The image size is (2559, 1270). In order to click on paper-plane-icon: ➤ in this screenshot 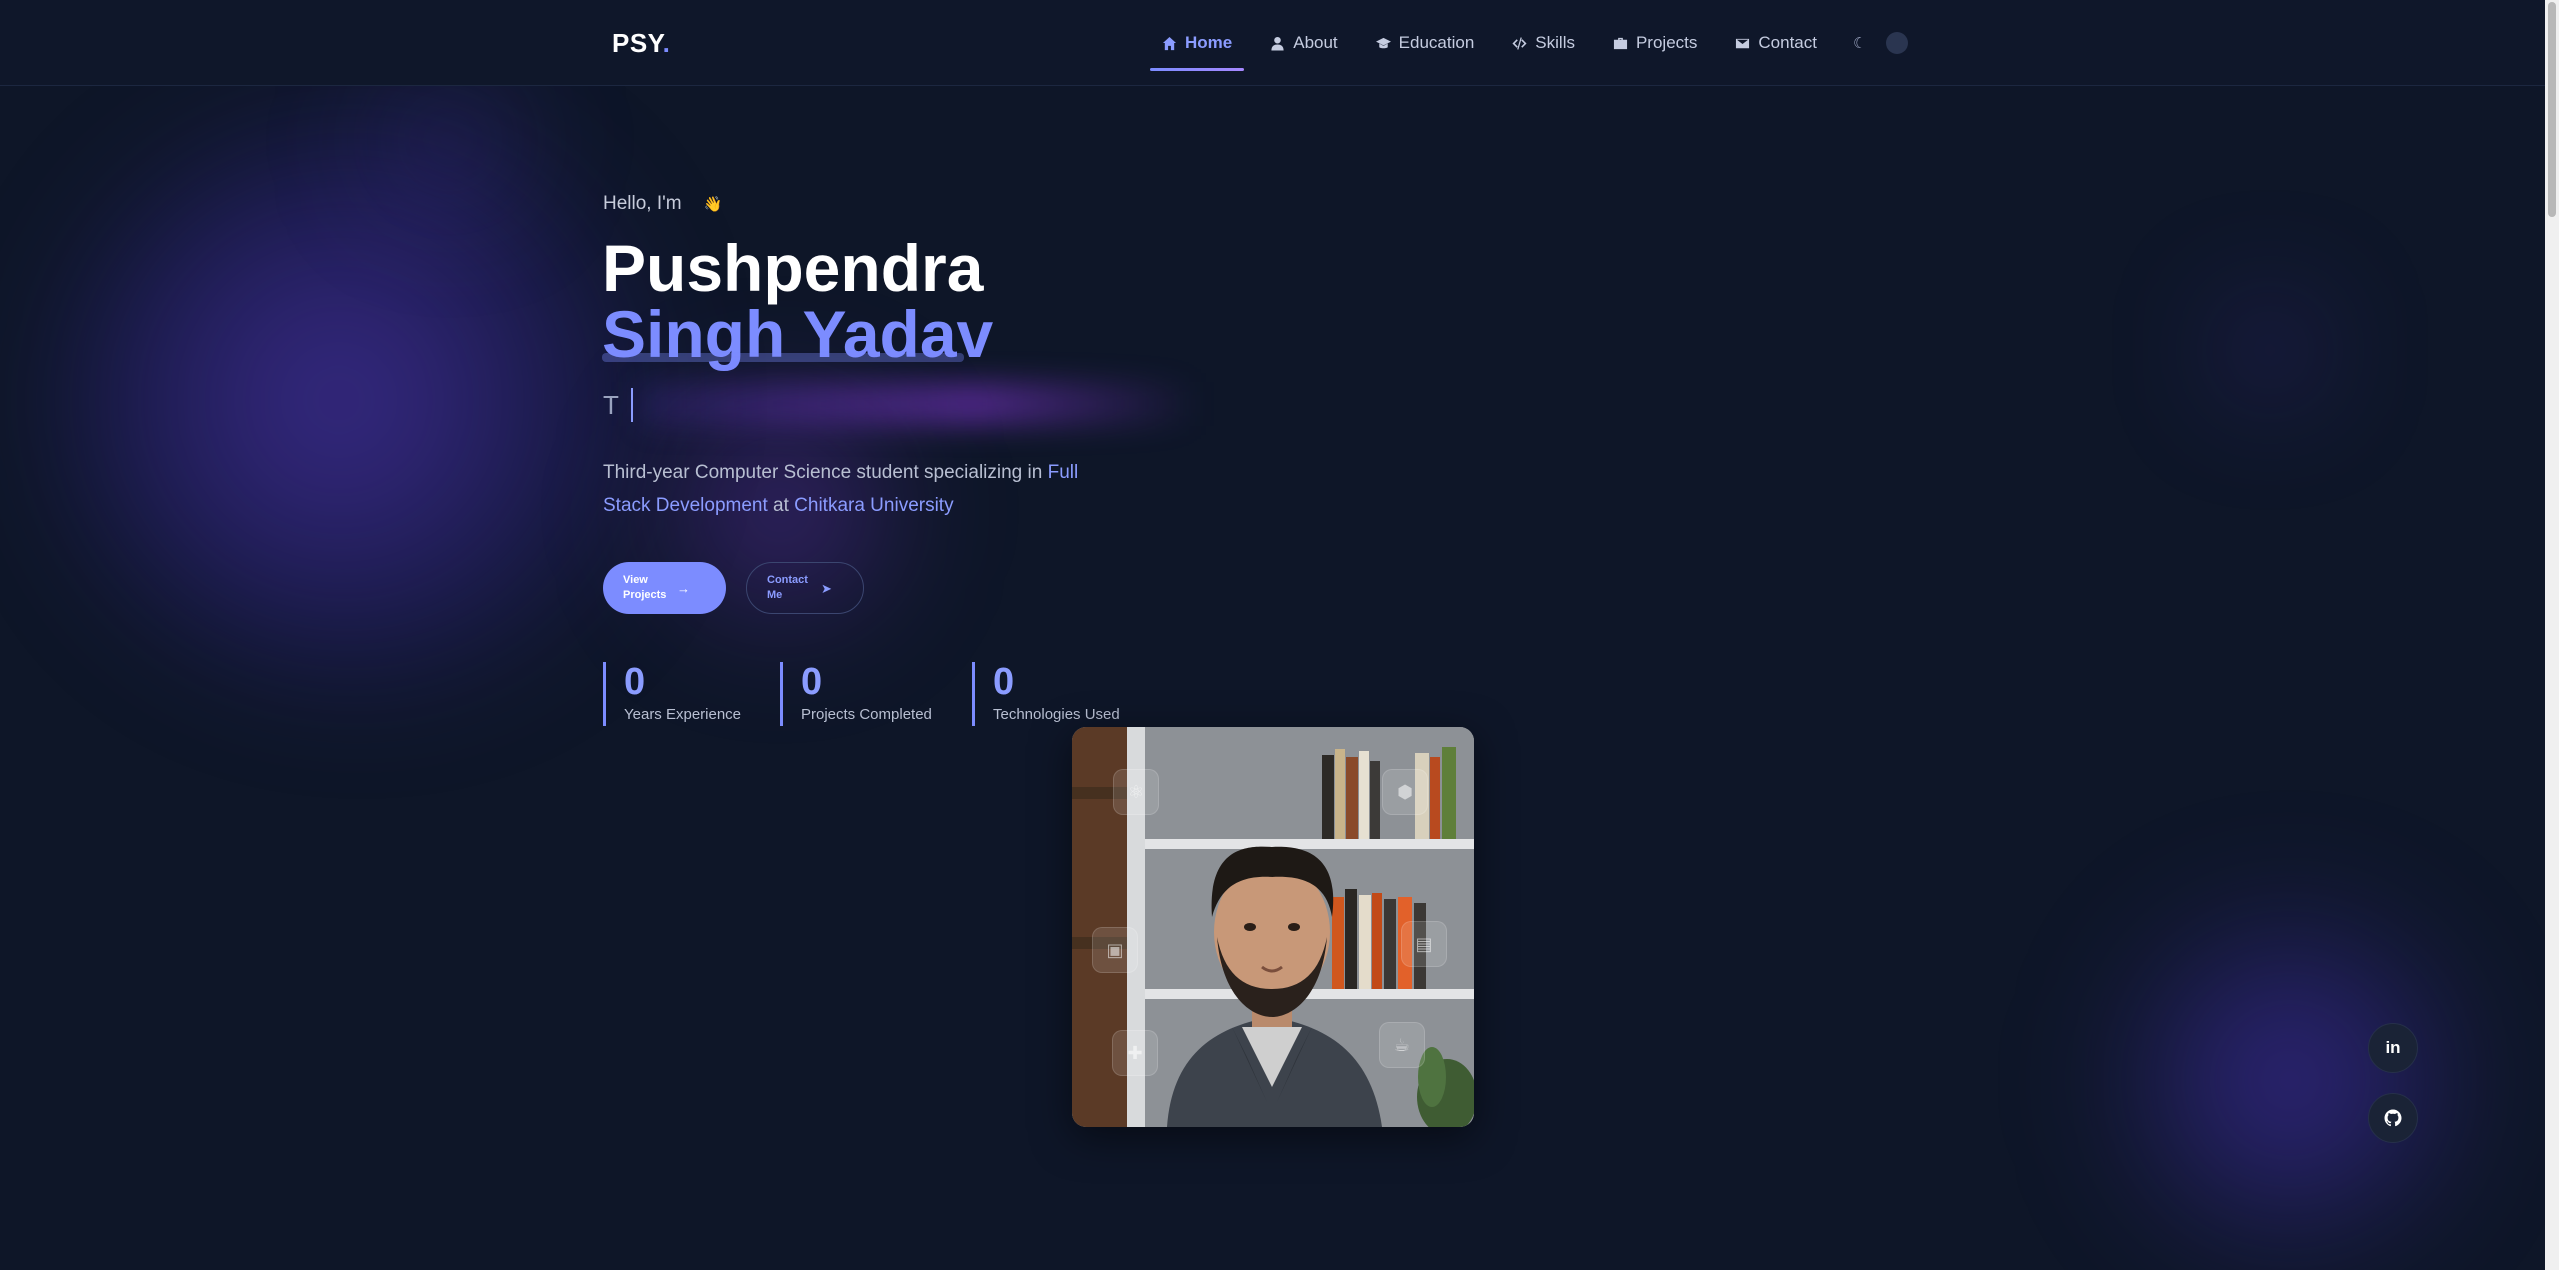, I will do `click(826, 588)`.